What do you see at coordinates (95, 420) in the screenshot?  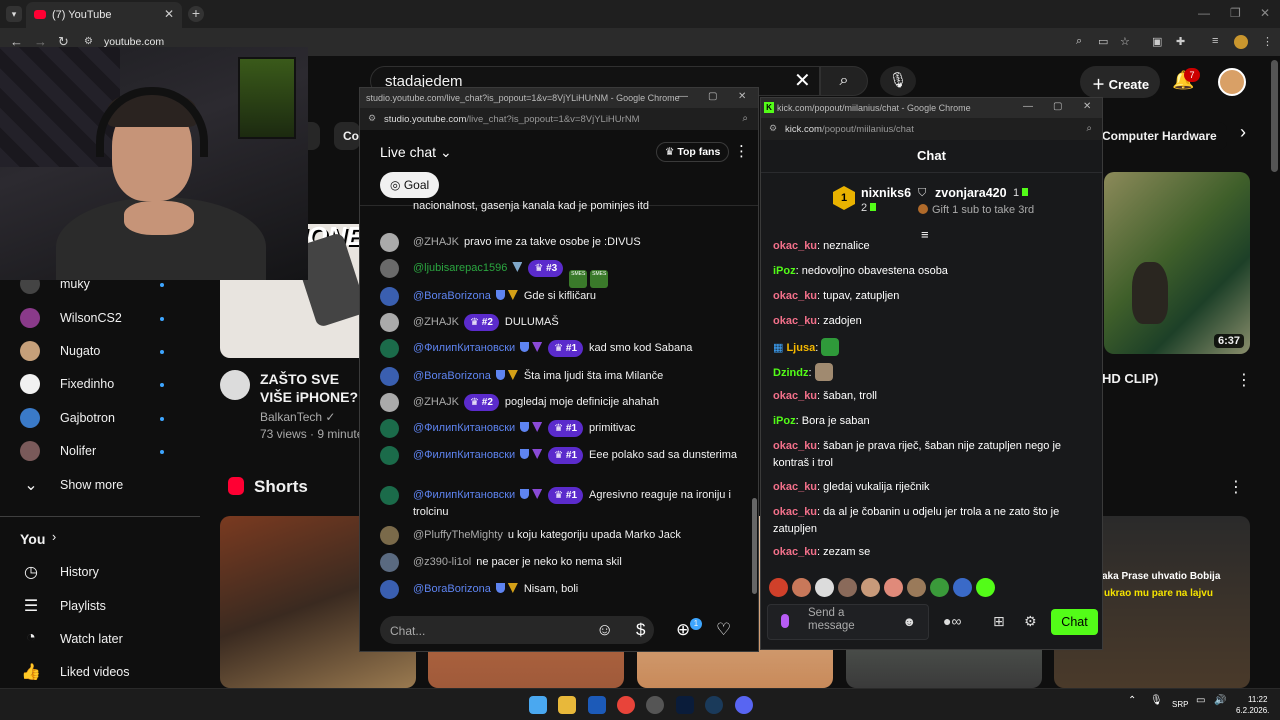 I see `sidebar-item-gajbotron: Gajbotron` at bounding box center [95, 420].